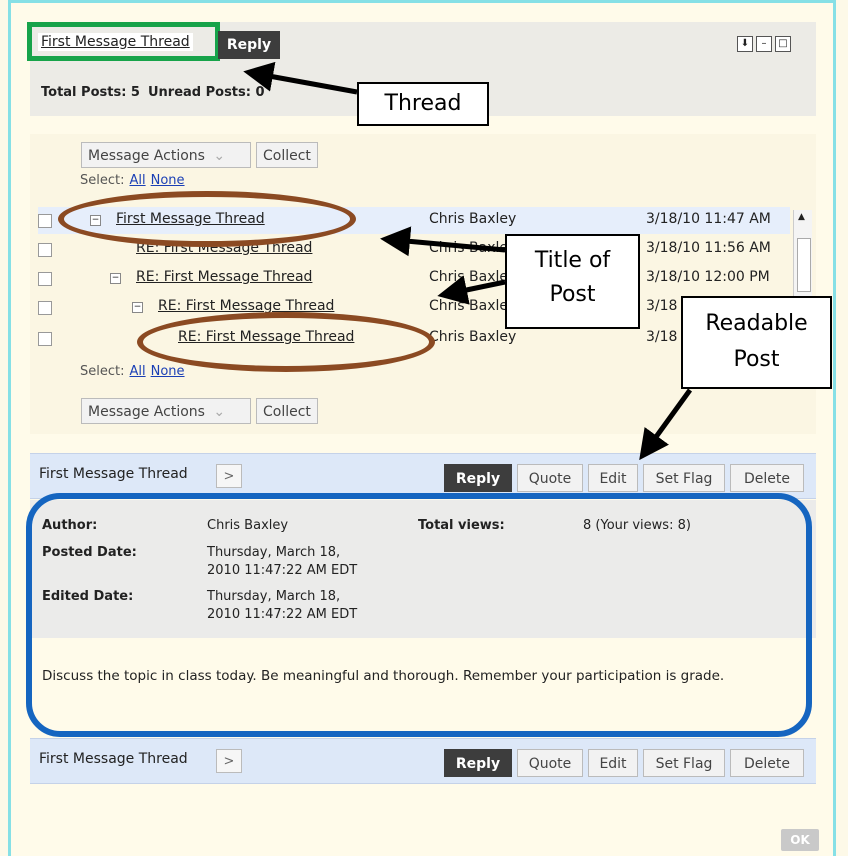 The image size is (848, 856). I want to click on thread-arrow, so click(300, 78).